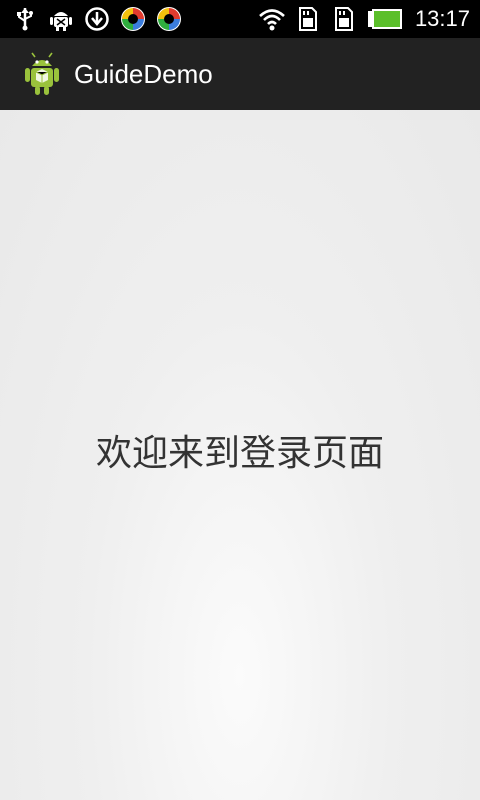 Image resolution: width=480 pixels, height=800 pixels. Describe the element at coordinates (240, 74) in the screenshot. I see `action-bar: GuideDemo` at that location.